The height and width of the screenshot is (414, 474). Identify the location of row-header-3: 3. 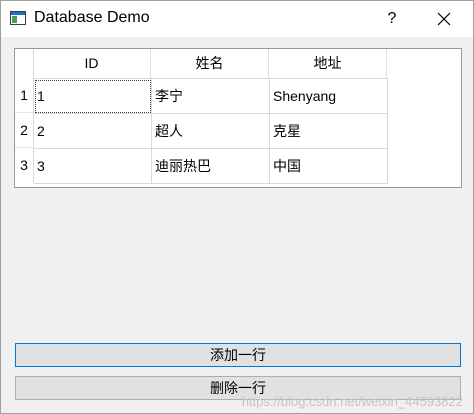
(24, 165).